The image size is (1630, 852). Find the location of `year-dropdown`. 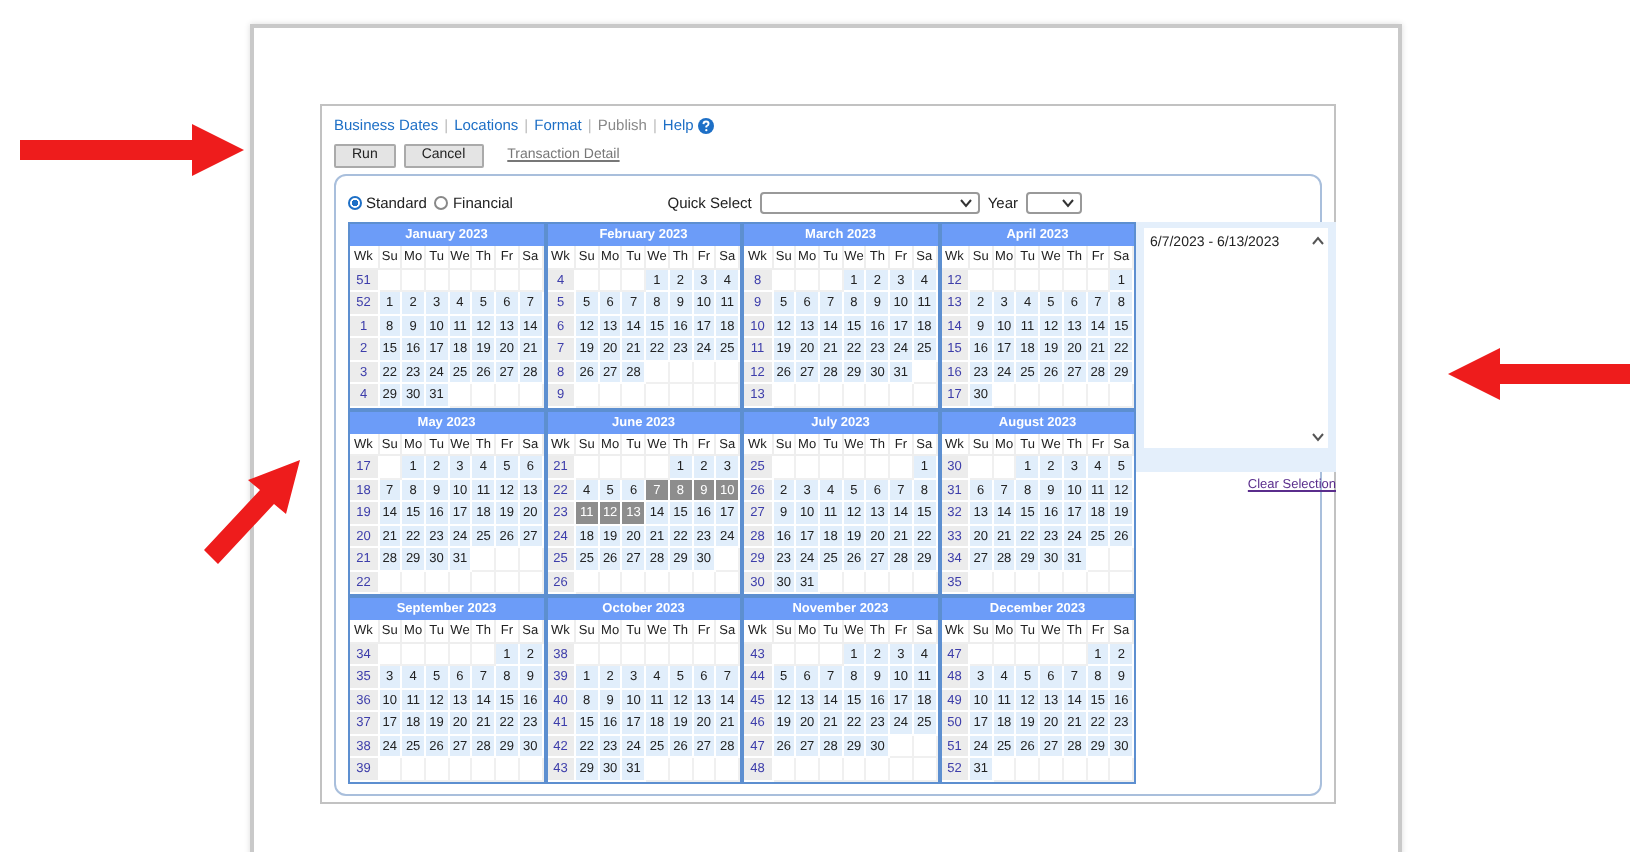

year-dropdown is located at coordinates (1054, 202).